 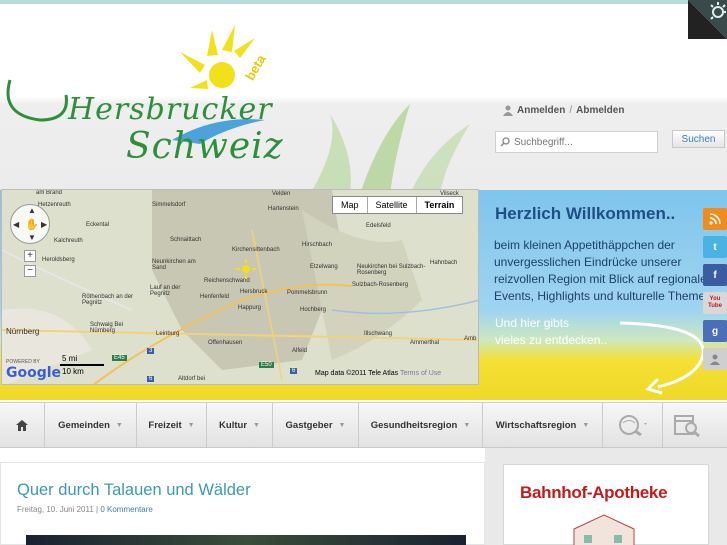 I want to click on calendar-search-icon, so click(x=687, y=426).